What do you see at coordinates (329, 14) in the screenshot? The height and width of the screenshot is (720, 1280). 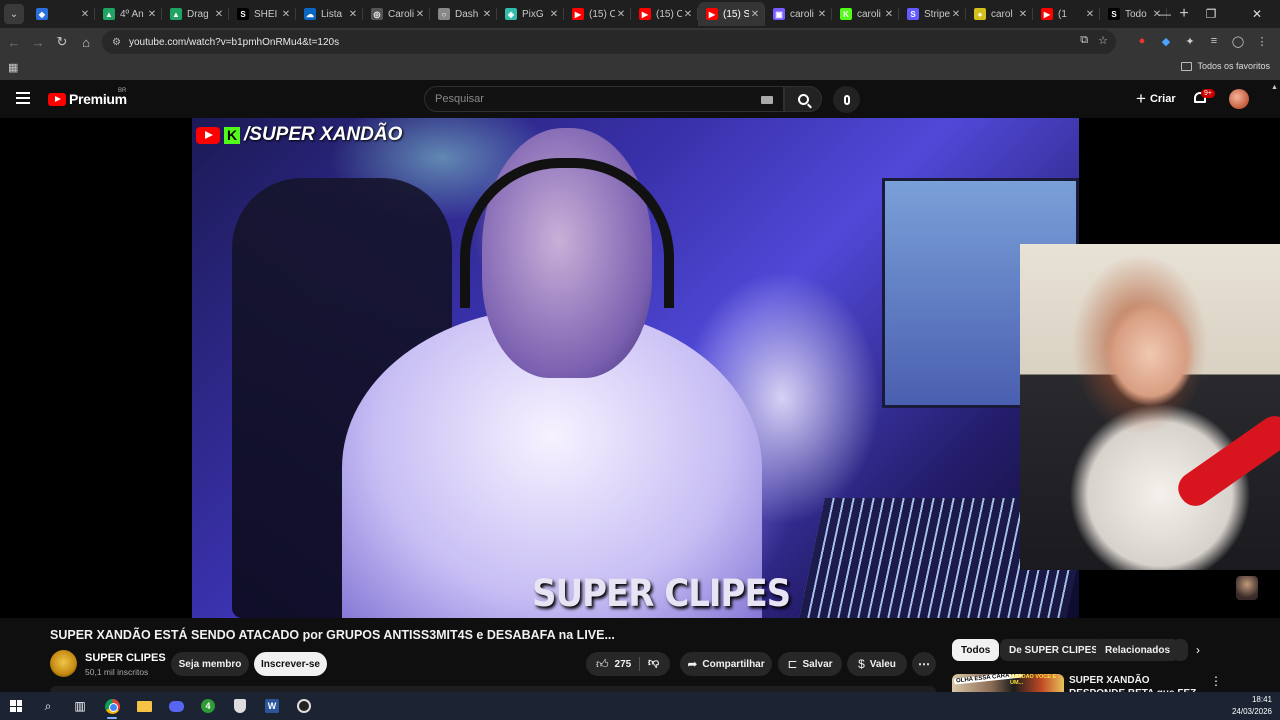 I see `browser-tab: ☁ Lista ✕` at bounding box center [329, 14].